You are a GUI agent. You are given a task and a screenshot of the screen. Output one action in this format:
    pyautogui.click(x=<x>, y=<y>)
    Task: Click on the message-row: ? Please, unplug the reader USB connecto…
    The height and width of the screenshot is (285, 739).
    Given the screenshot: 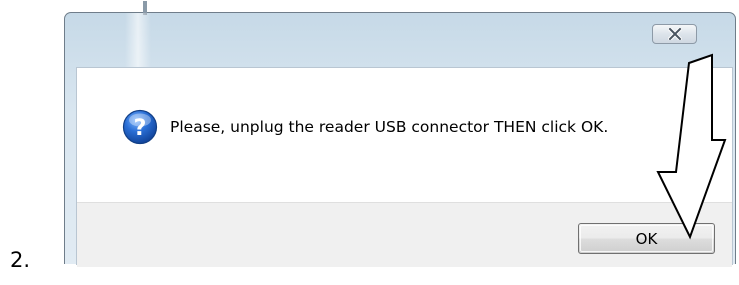 What is the action you would take?
    pyautogui.click(x=365, y=127)
    